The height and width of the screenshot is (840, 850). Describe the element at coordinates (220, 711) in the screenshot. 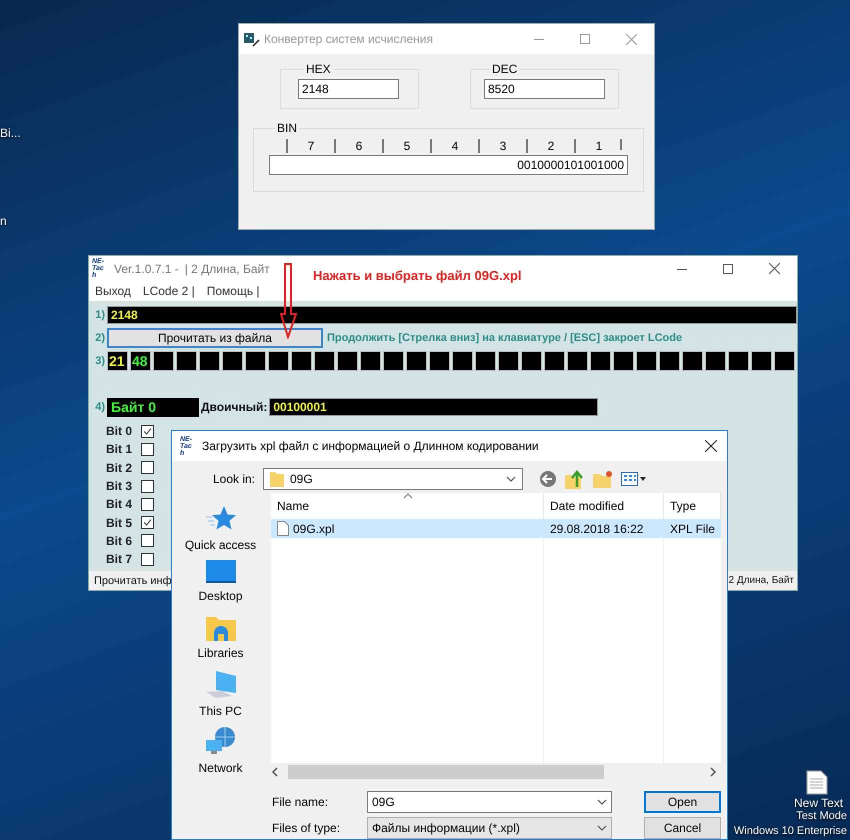

I see `place-label: This PC` at that location.